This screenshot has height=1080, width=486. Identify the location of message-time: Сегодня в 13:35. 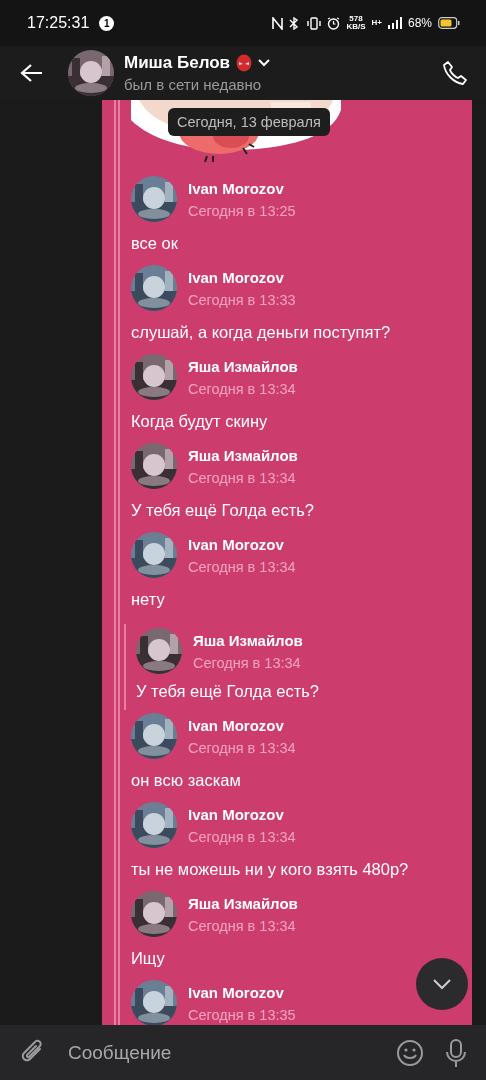
(242, 1014).